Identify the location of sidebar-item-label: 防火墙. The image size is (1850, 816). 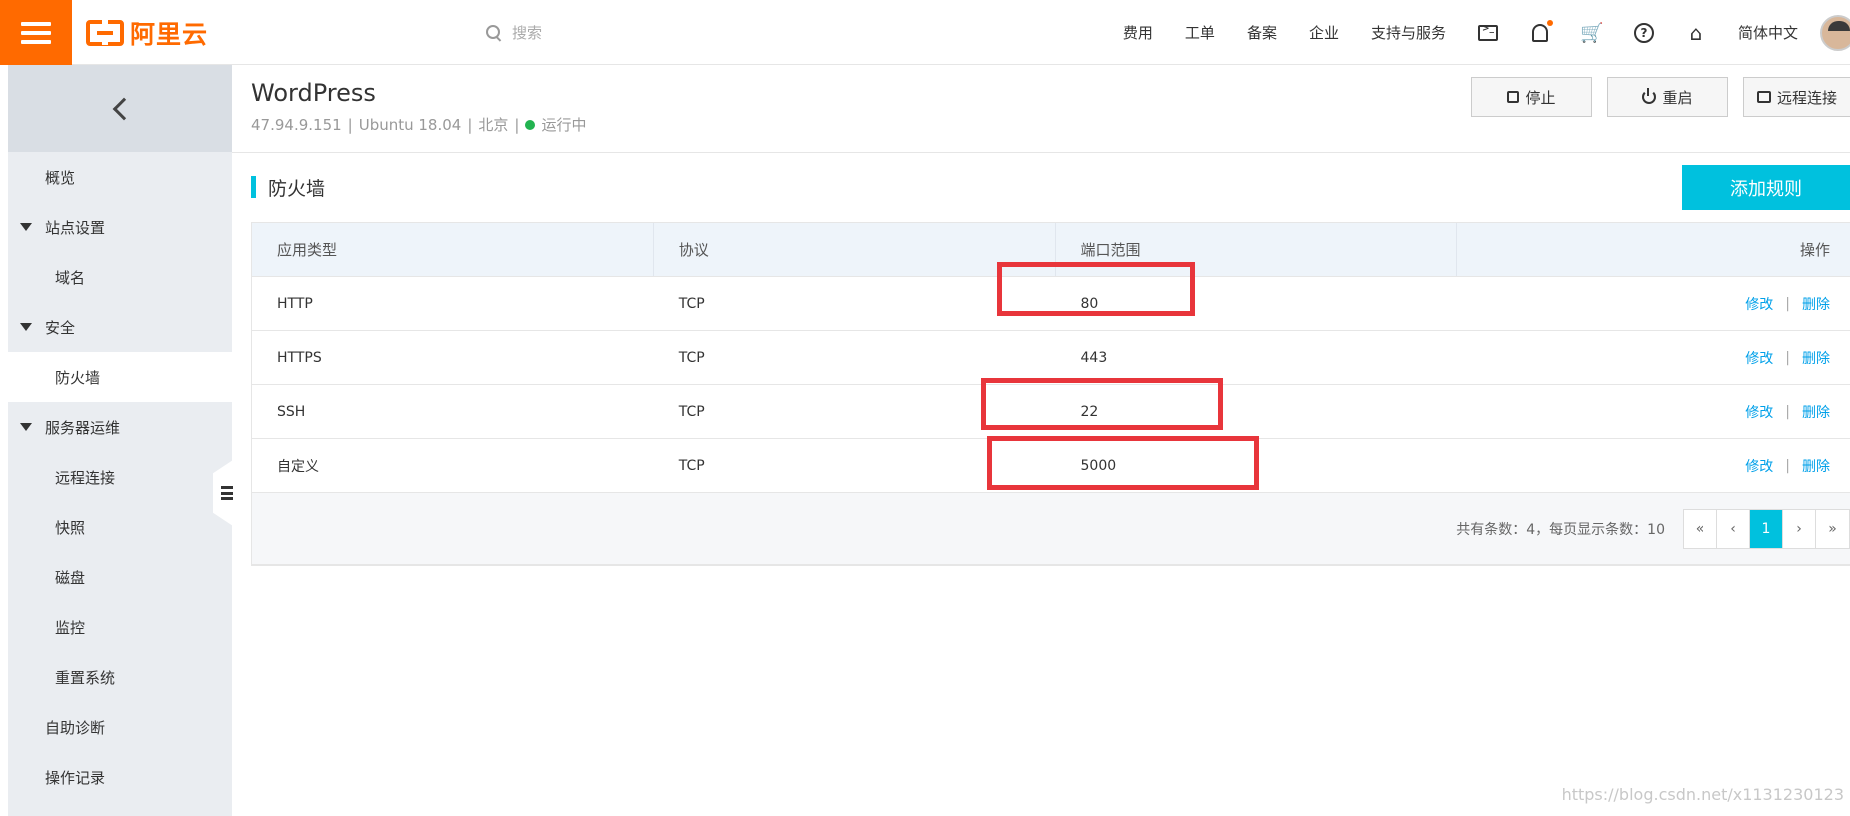
(78, 377).